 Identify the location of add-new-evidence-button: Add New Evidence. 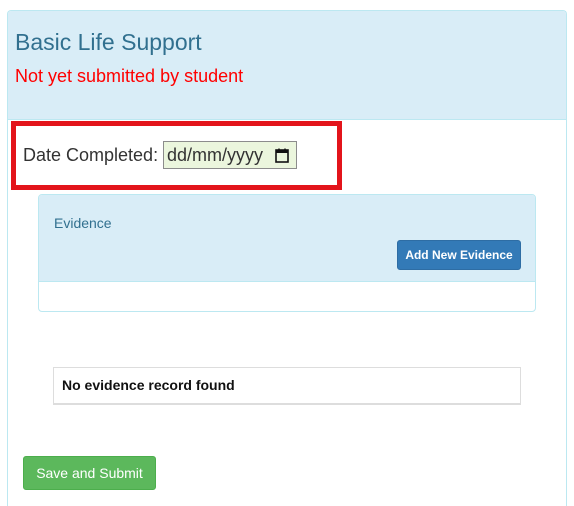
(459, 255).